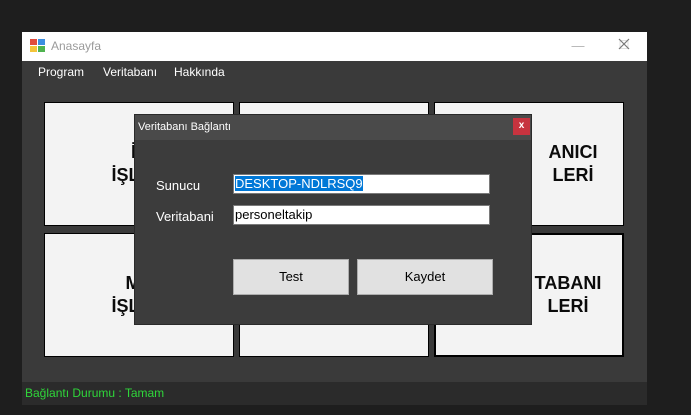 The width and height of the screenshot is (691, 415). What do you see at coordinates (299, 183) in the screenshot?
I see `server-value: DESKTOP-NDLRSQ9` at bounding box center [299, 183].